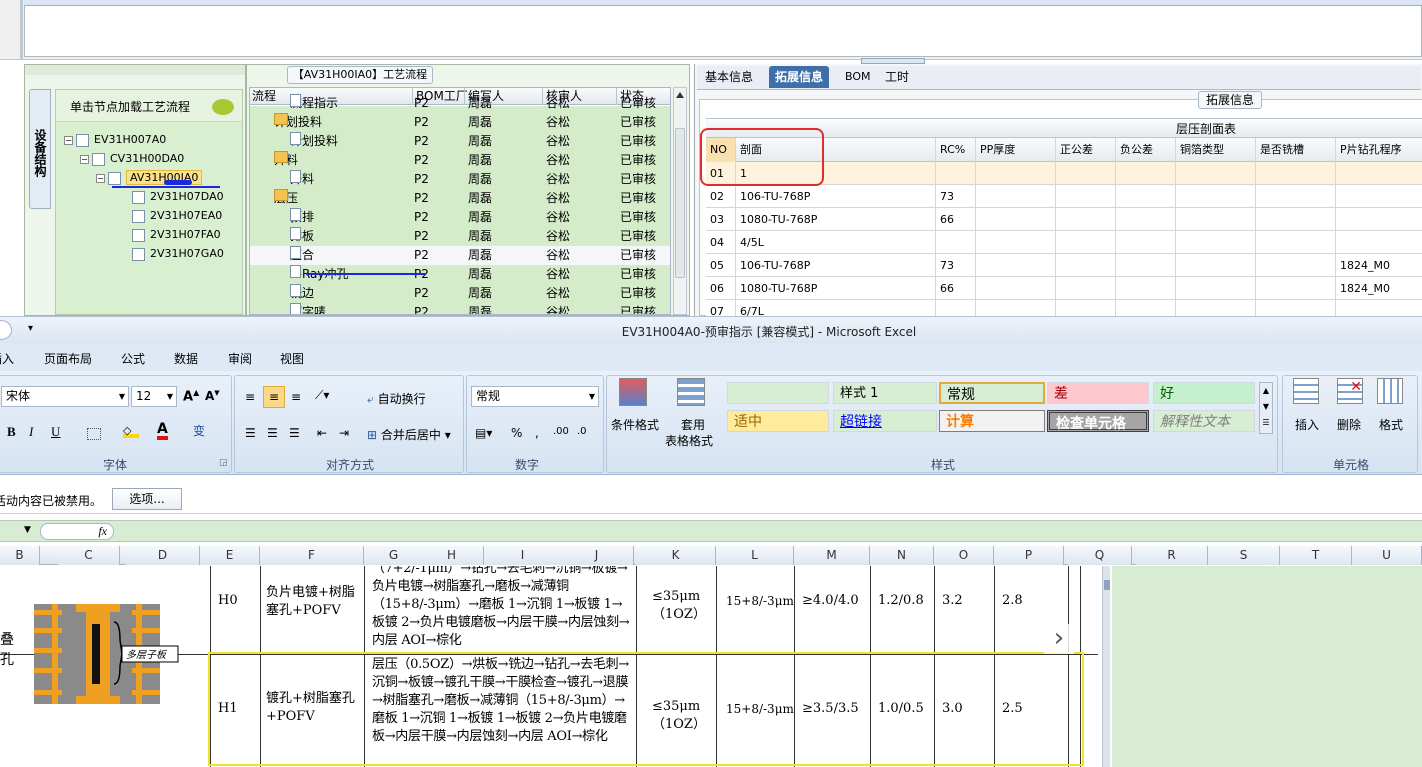  What do you see at coordinates (133, 358) in the screenshot?
I see `menu-formulas: 公式` at bounding box center [133, 358].